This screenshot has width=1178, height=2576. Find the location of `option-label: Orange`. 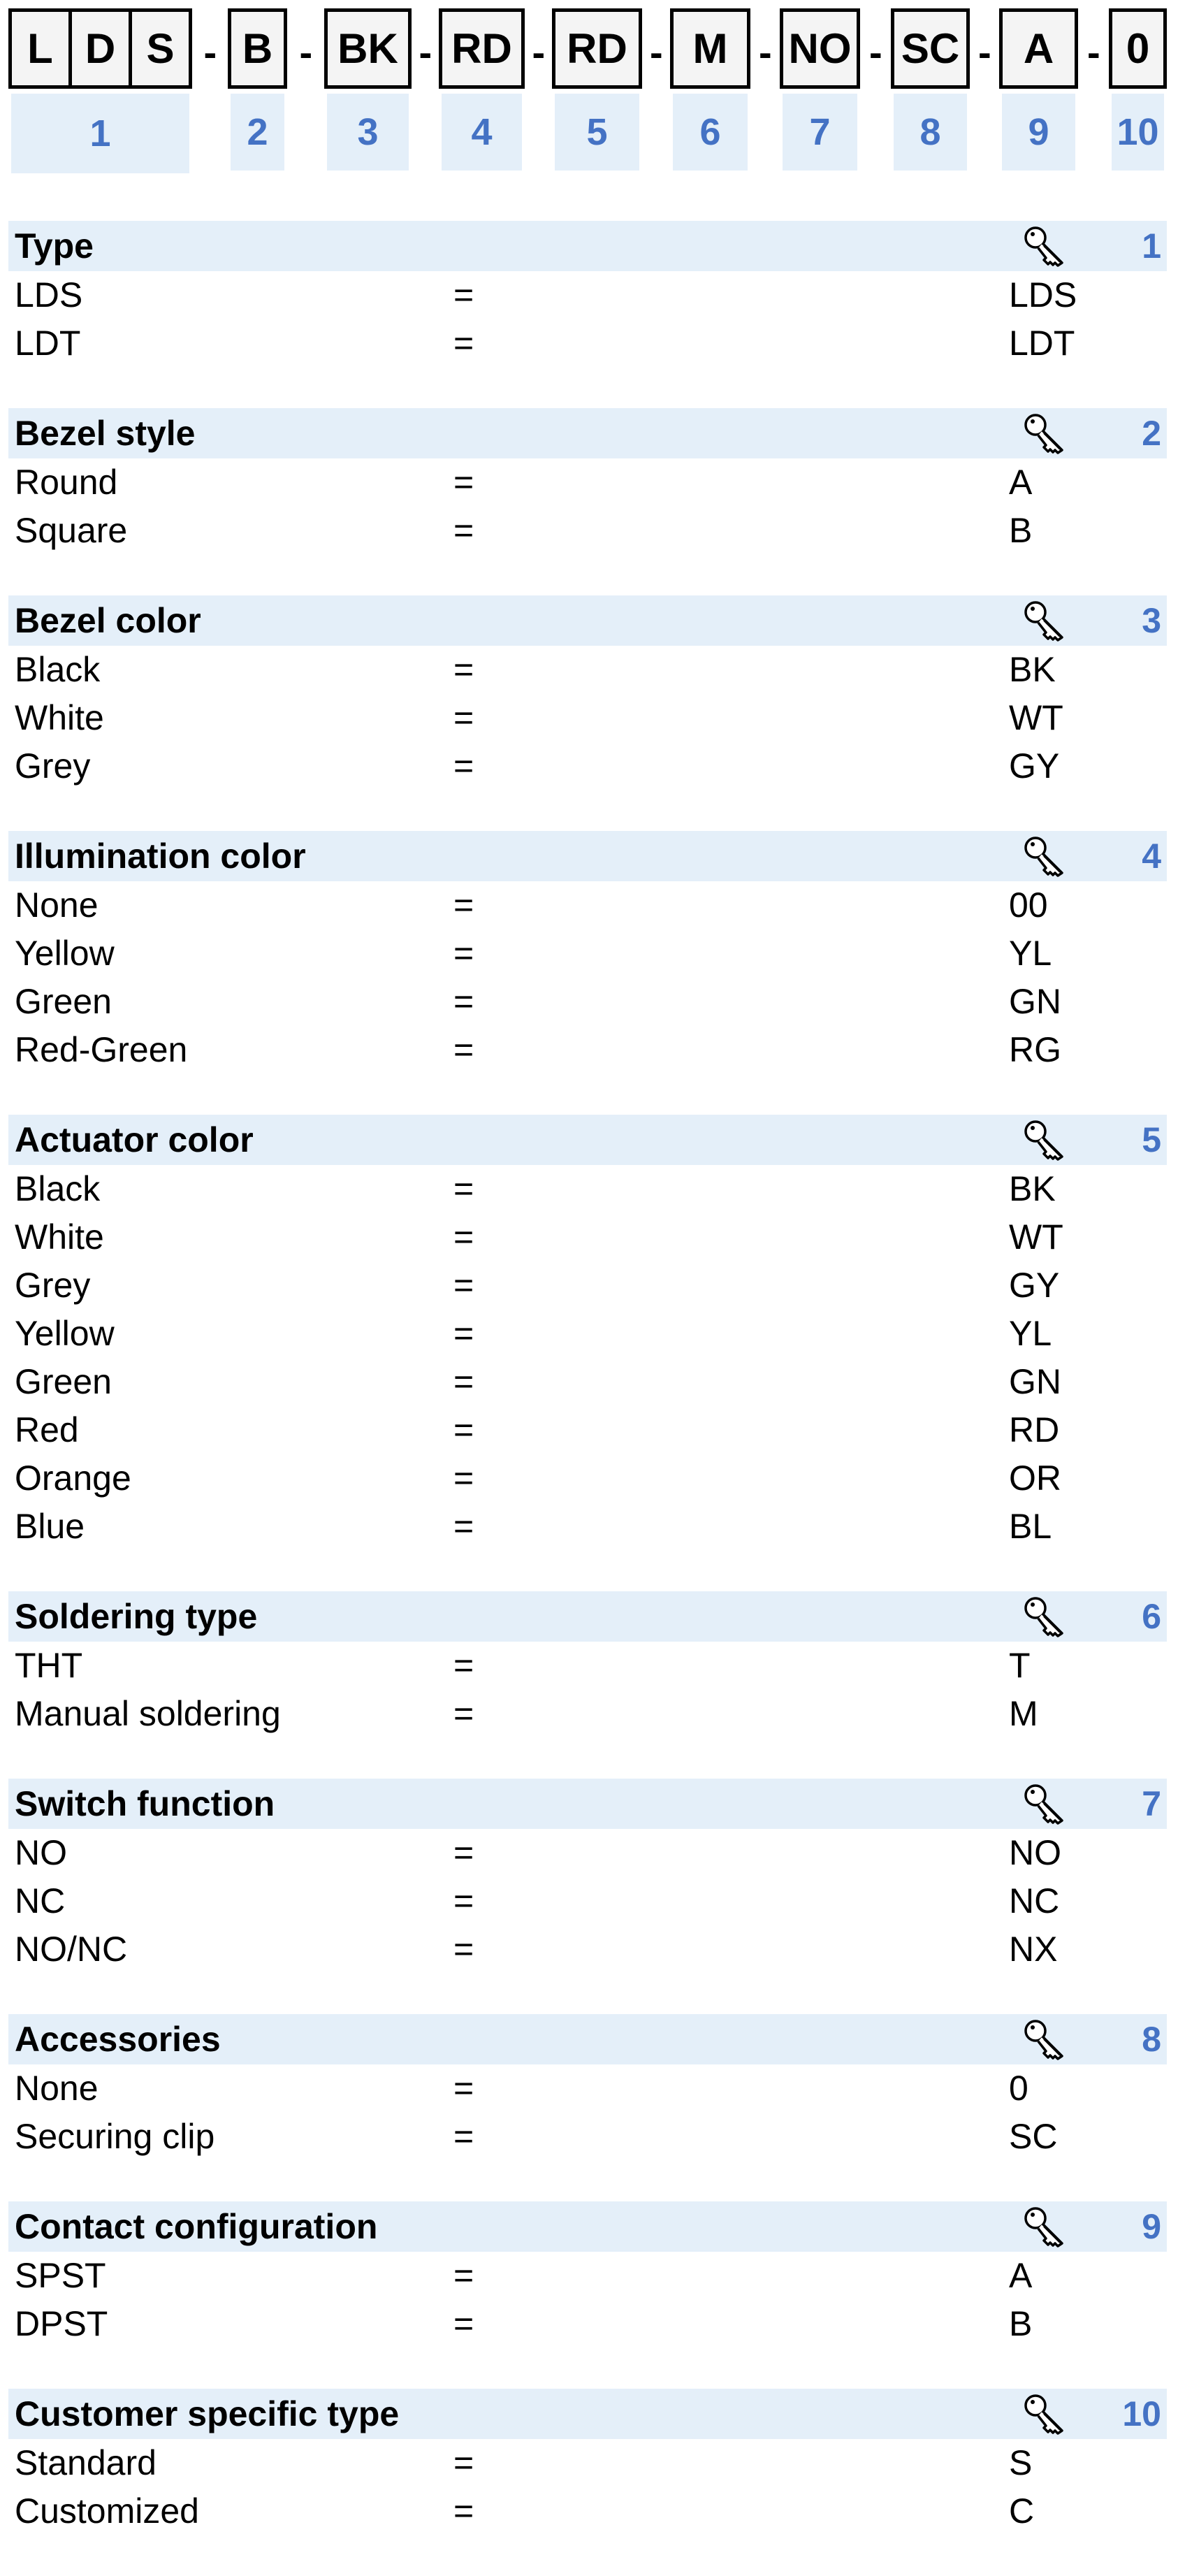

option-label: Orange is located at coordinates (73, 1478).